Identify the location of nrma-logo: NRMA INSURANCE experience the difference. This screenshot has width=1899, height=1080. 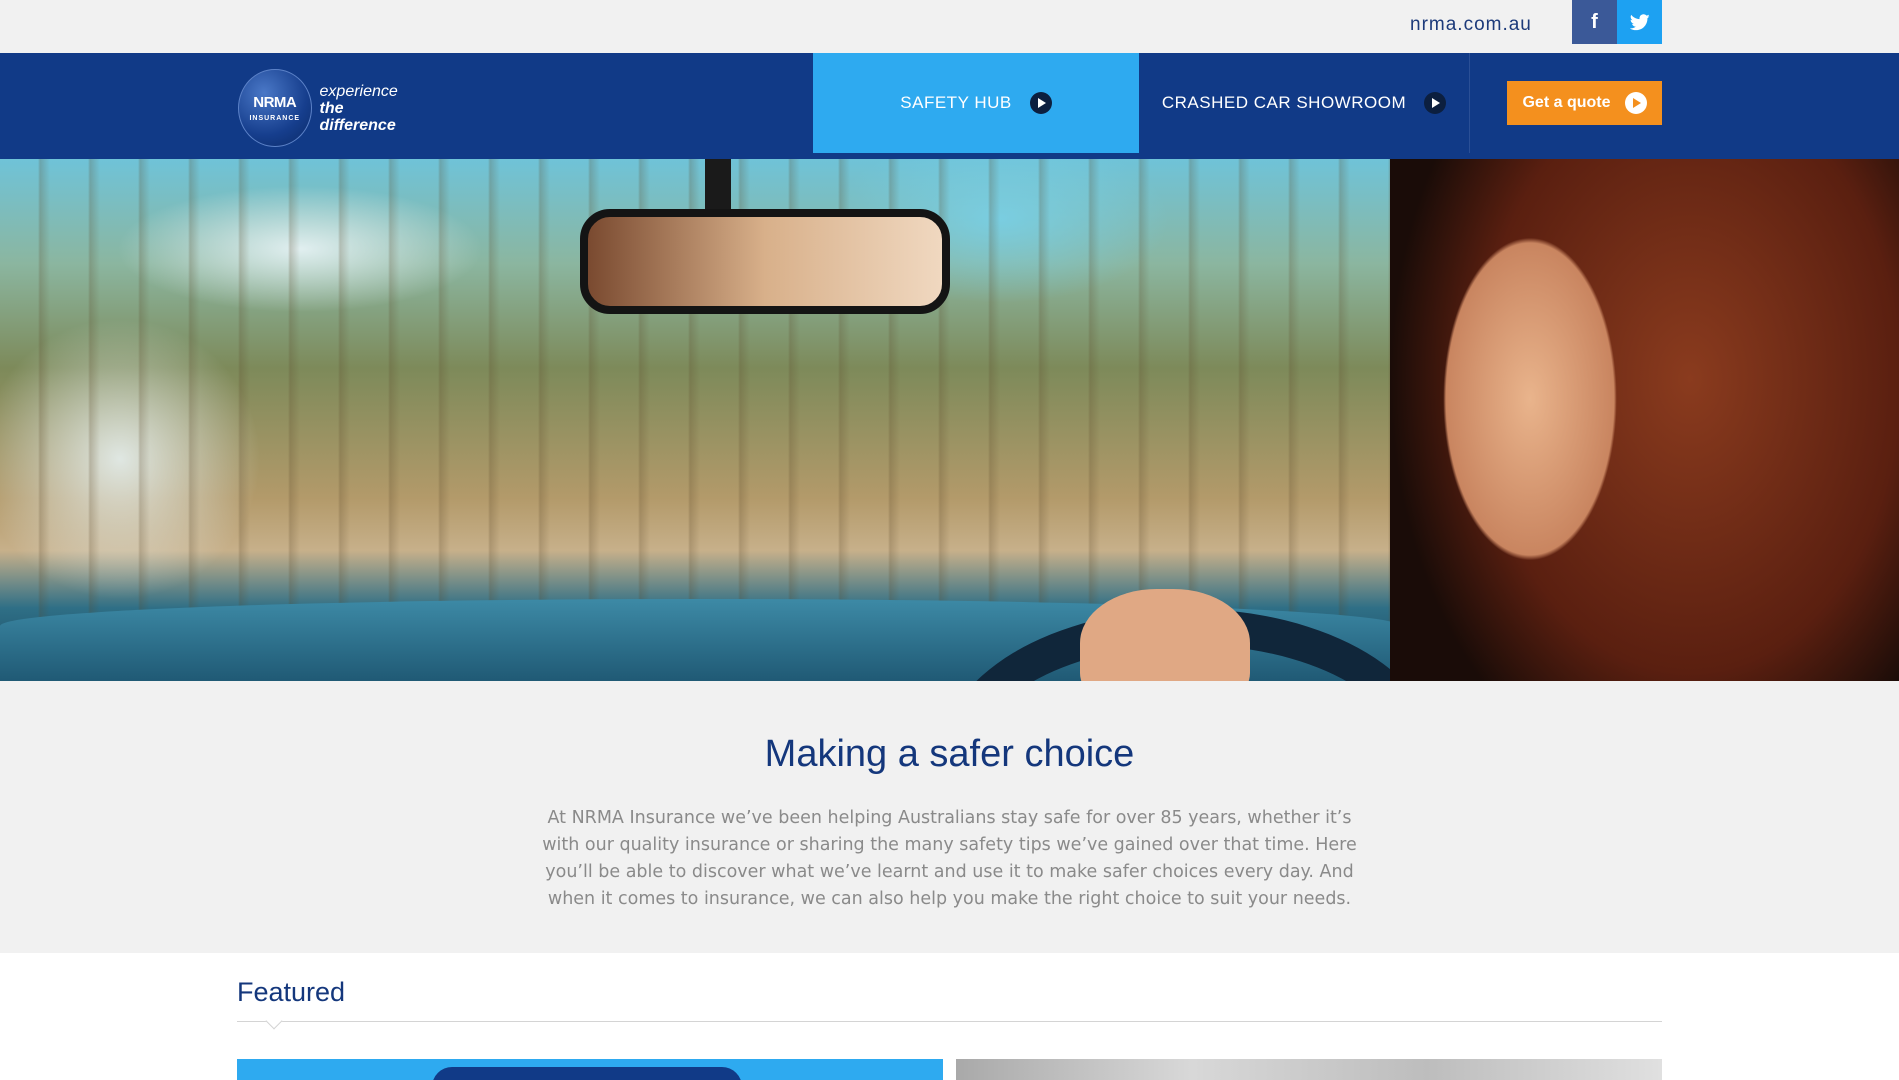
(328, 108).